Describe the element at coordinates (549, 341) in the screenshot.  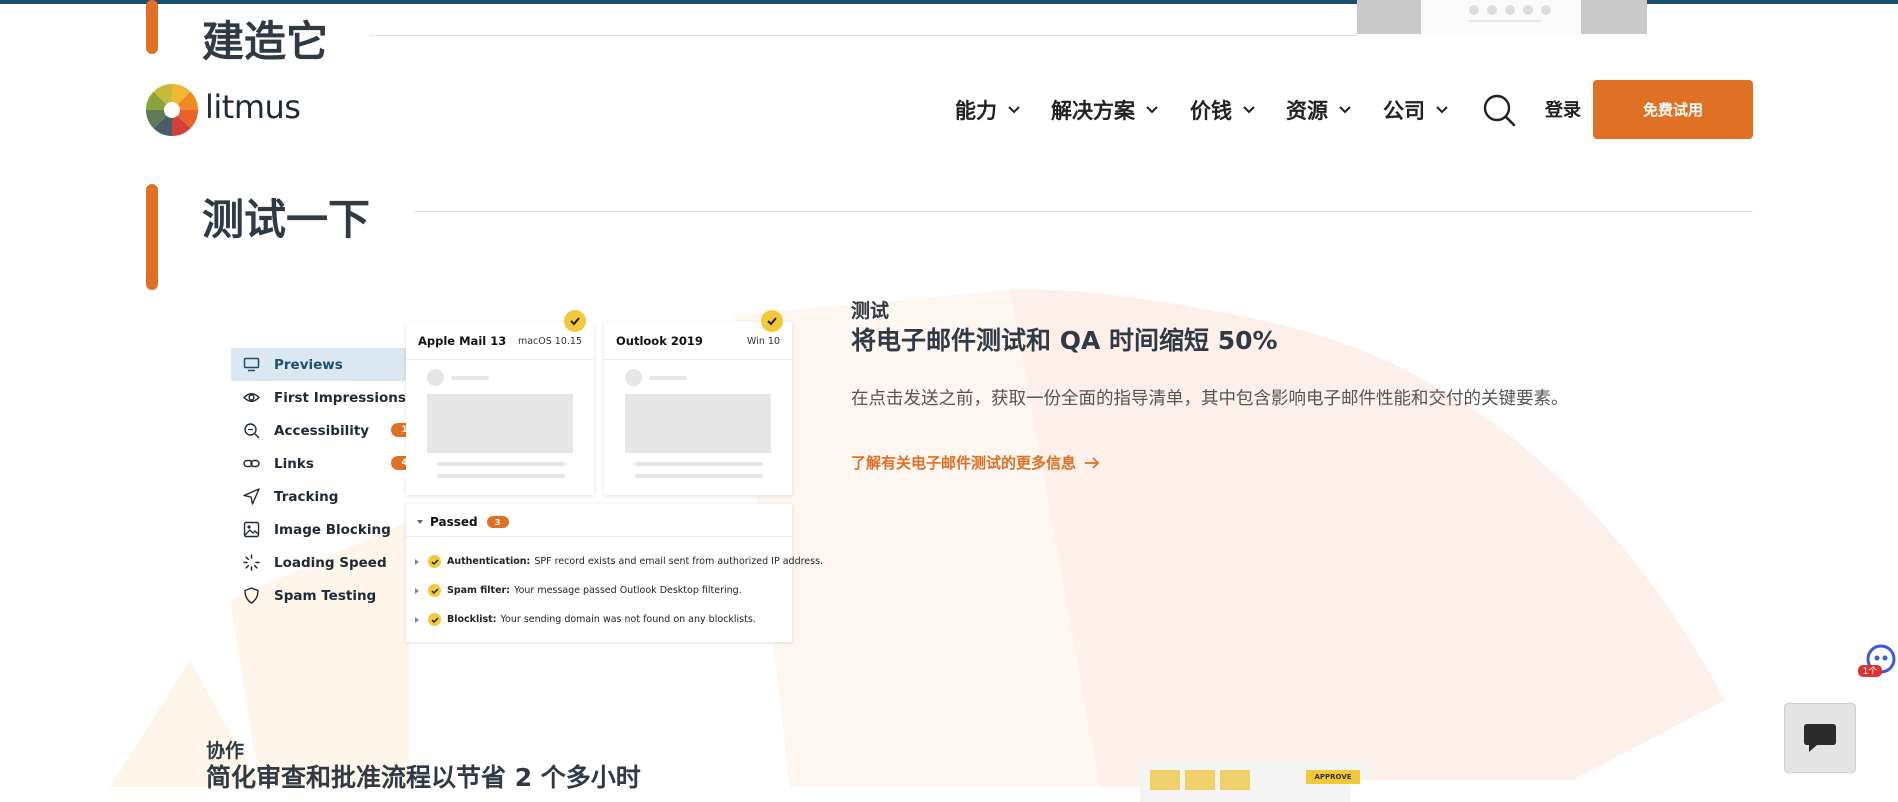
I see `preview-client-os: macOS 10.15` at that location.